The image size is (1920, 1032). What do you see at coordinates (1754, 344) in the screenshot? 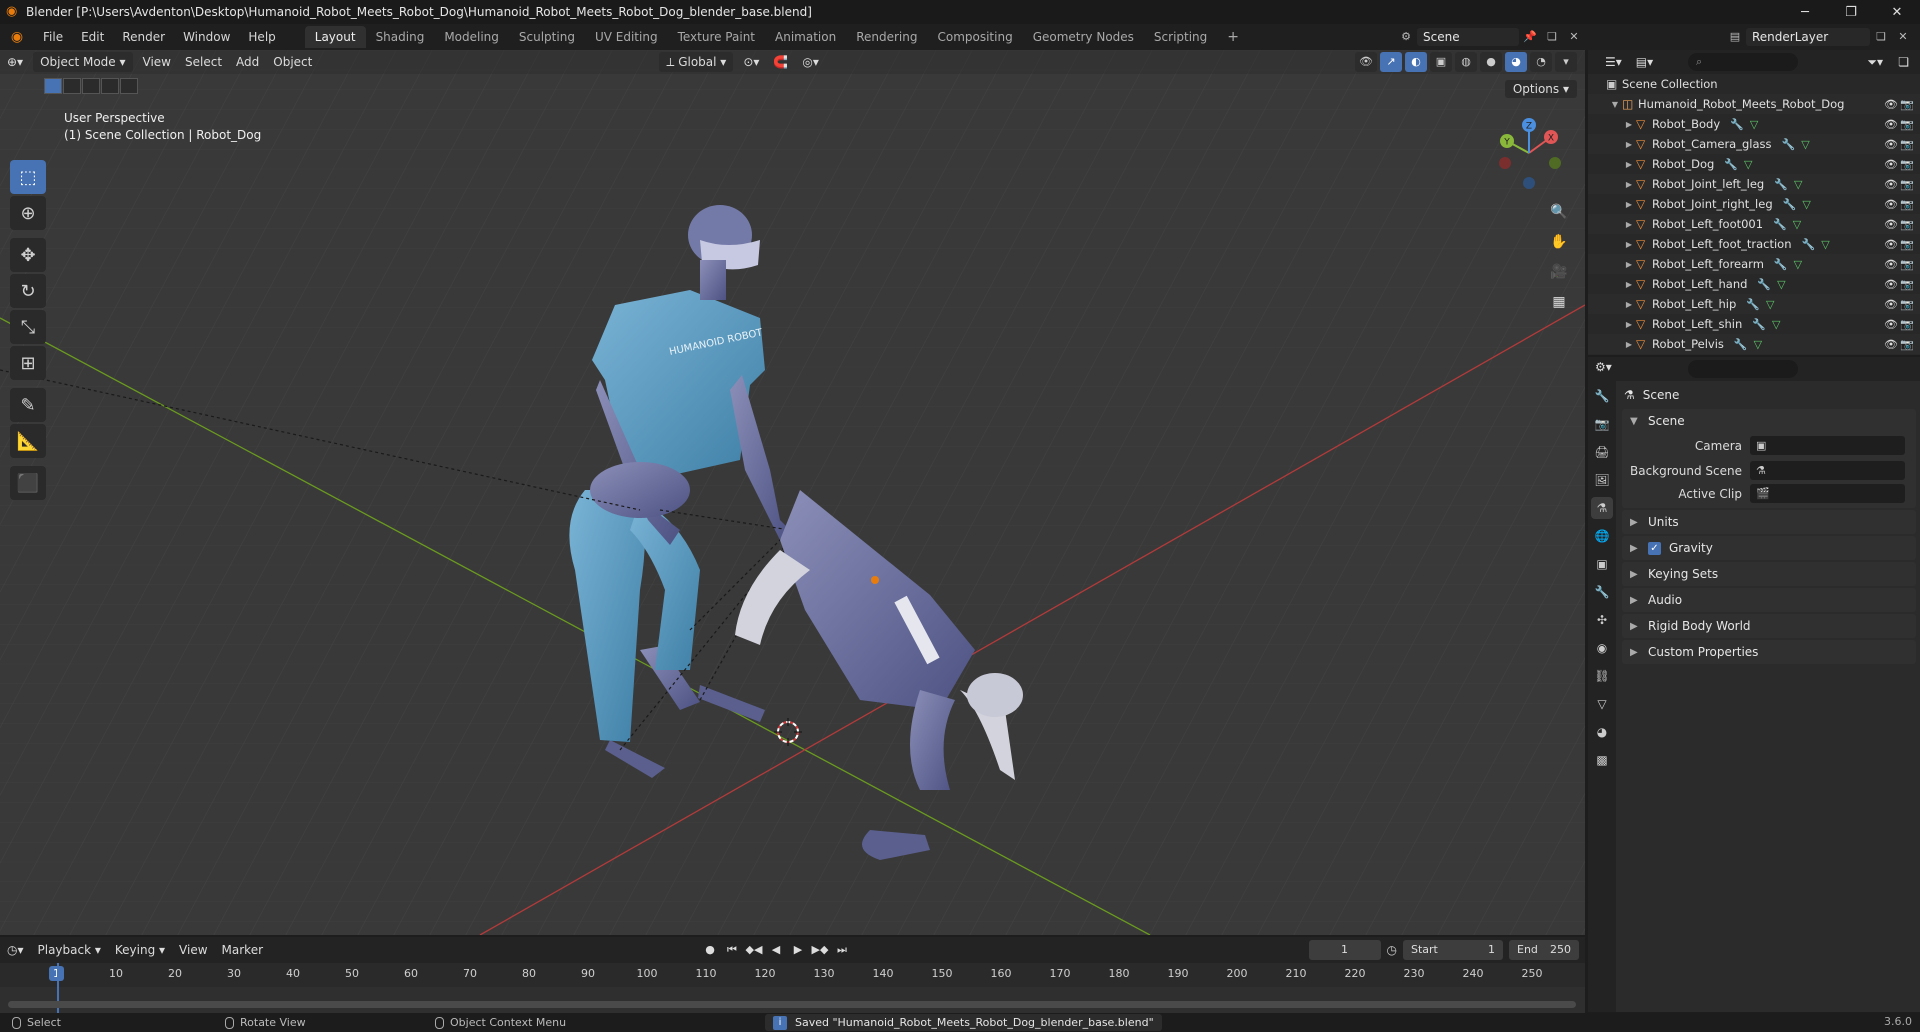
I see `outliner-object-row: ▶ ▽ Robot_Pelvis 🔧 ▽ 👁 📷` at bounding box center [1754, 344].